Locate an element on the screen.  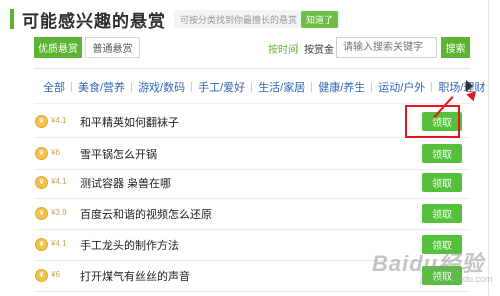
section-header: 可能感兴趣的悬赏 可按分类找到你最擅长的悬赏 知道了 is located at coordinates (175, 19).